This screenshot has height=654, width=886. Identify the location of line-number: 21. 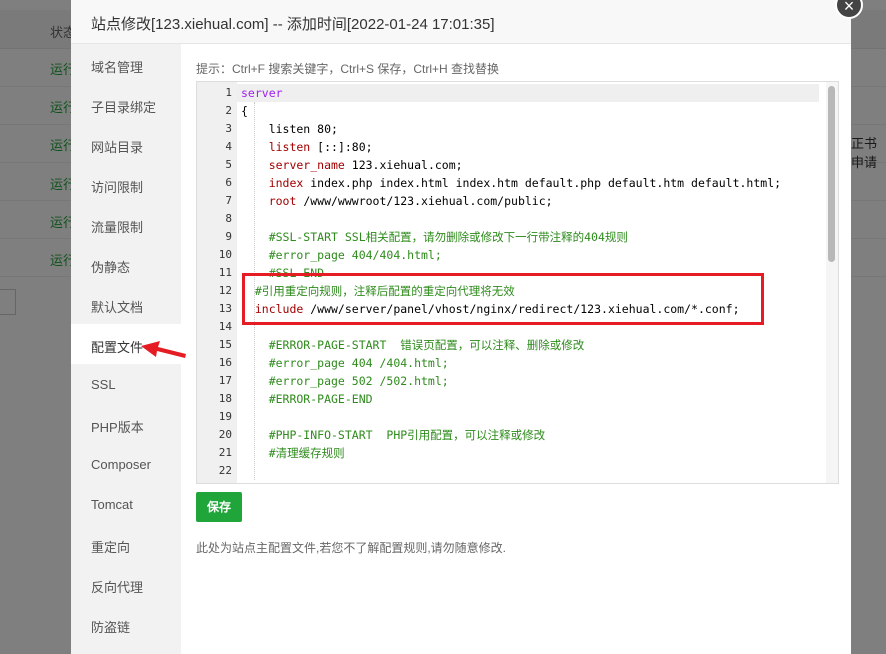
(225, 452).